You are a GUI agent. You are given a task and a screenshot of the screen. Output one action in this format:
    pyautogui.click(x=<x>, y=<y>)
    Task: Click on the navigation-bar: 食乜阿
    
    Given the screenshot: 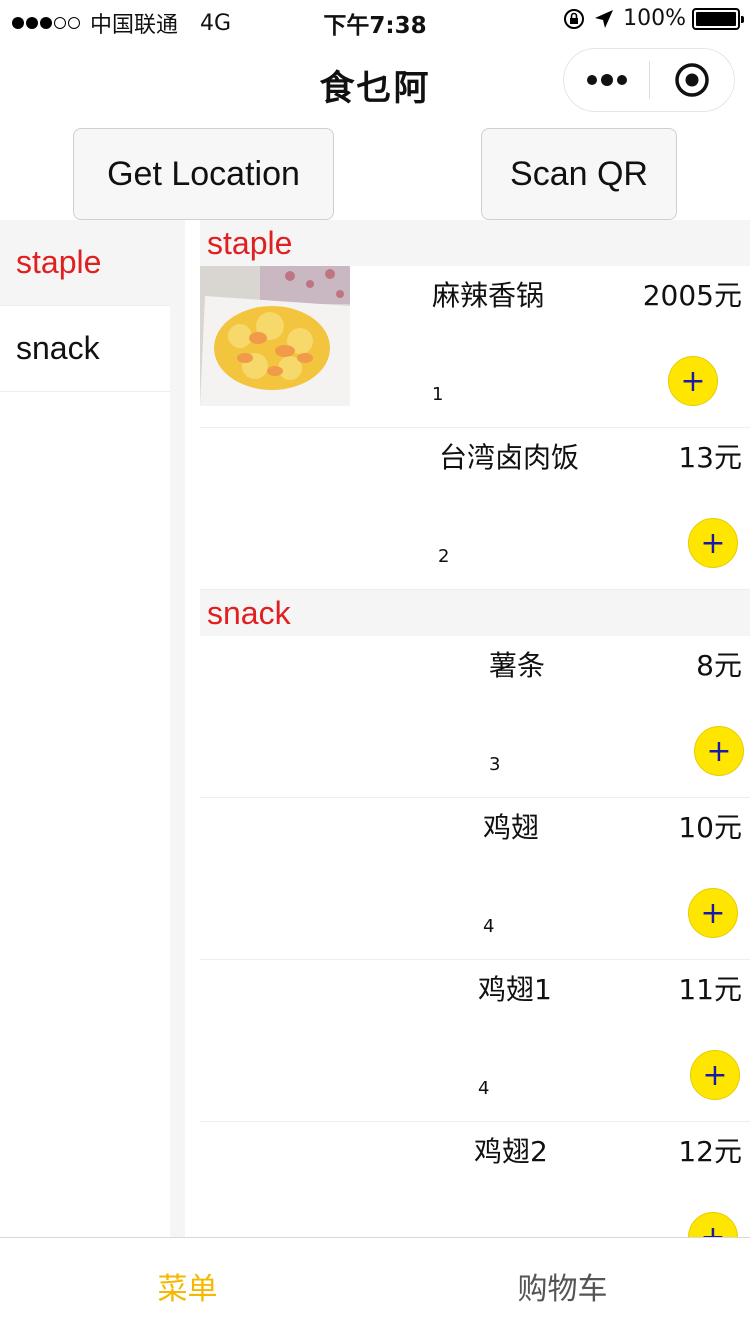 What is the action you would take?
    pyautogui.click(x=375, y=82)
    